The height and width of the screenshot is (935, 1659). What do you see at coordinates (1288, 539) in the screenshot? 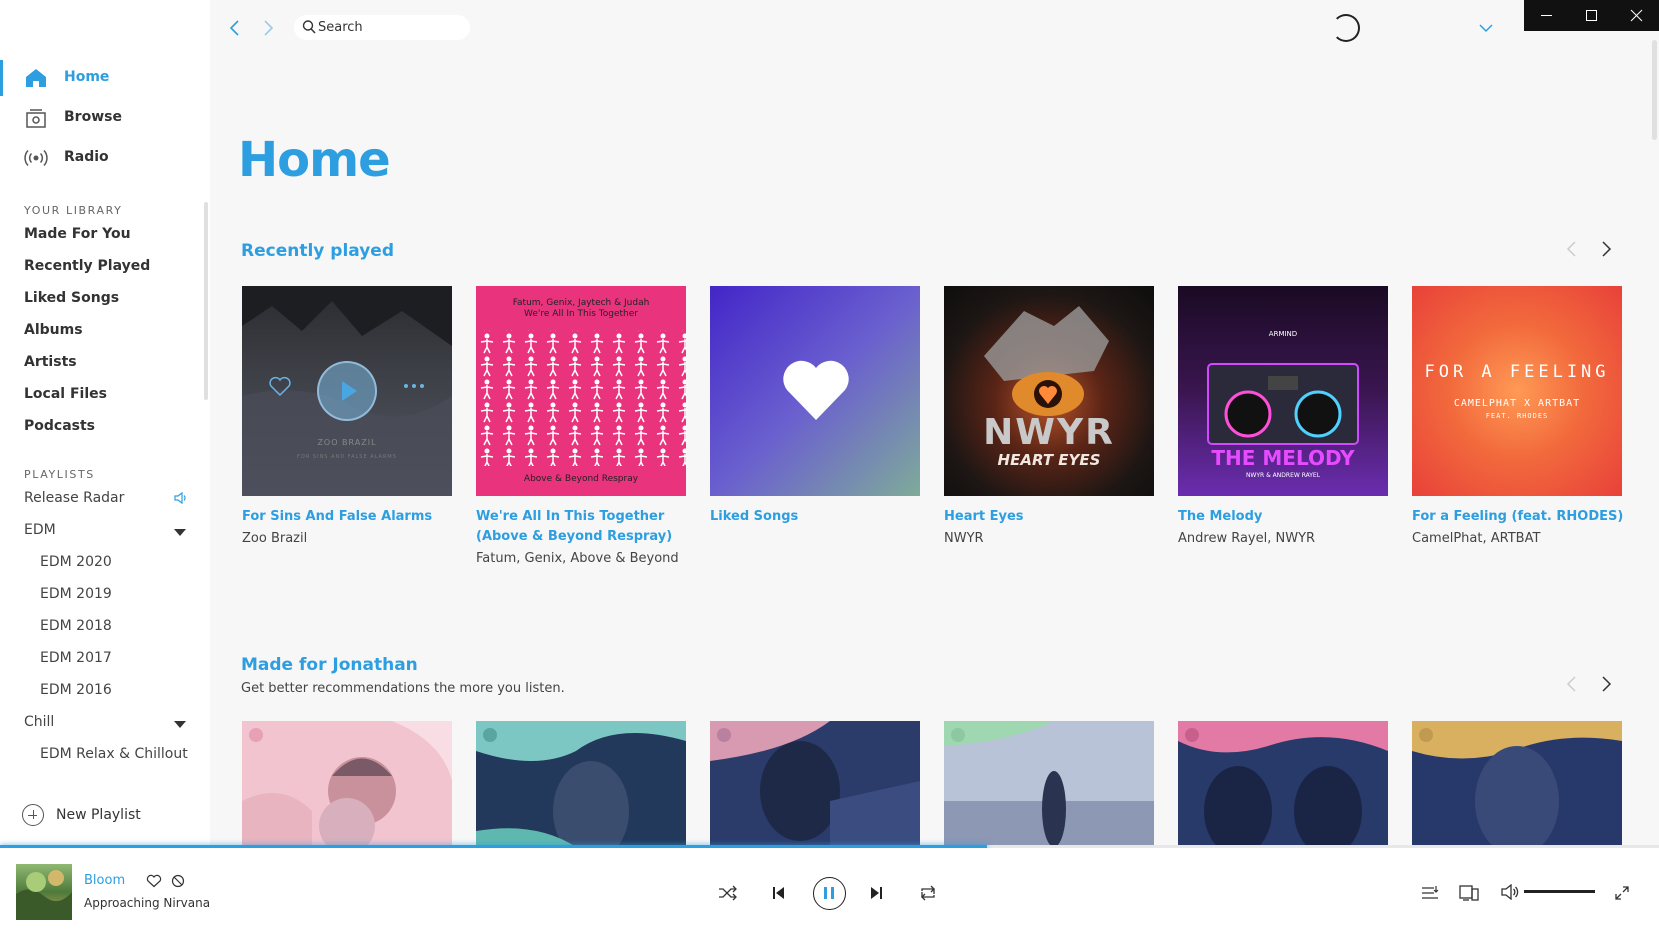
I see `card-subtitle: Andrew Rayel, NWYR` at bounding box center [1288, 539].